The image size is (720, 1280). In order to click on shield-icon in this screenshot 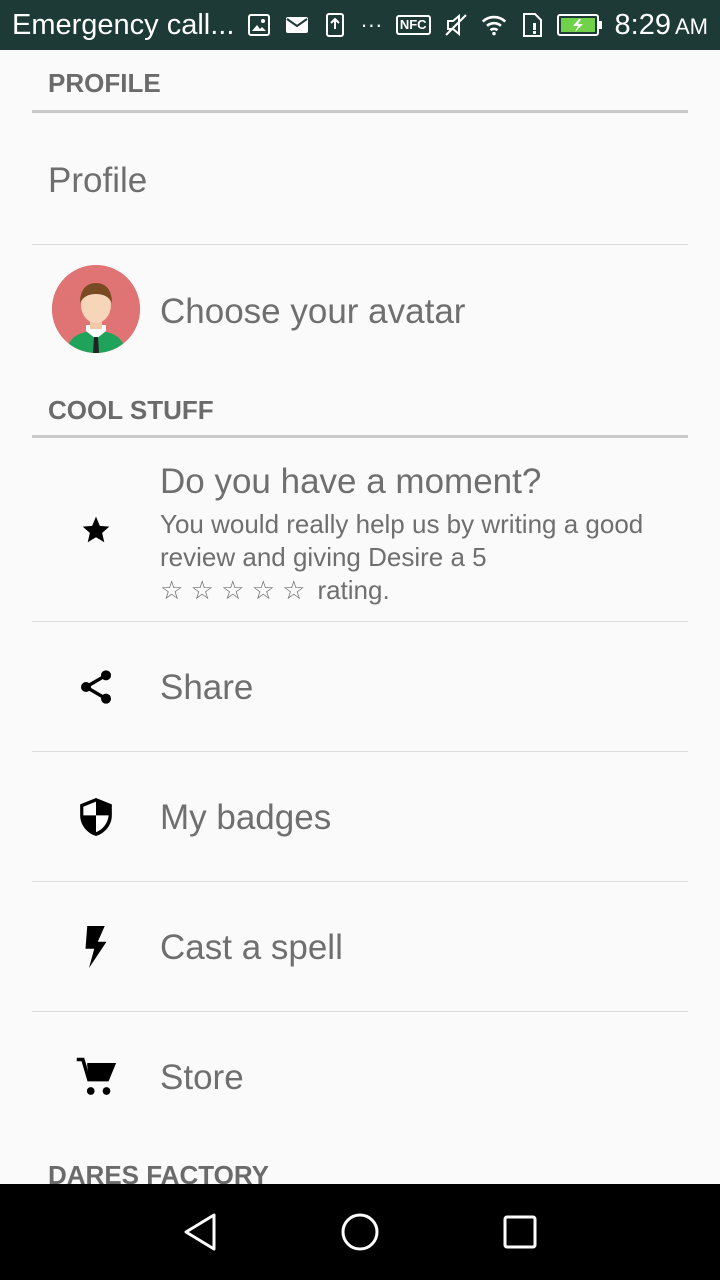, I will do `click(96, 817)`.